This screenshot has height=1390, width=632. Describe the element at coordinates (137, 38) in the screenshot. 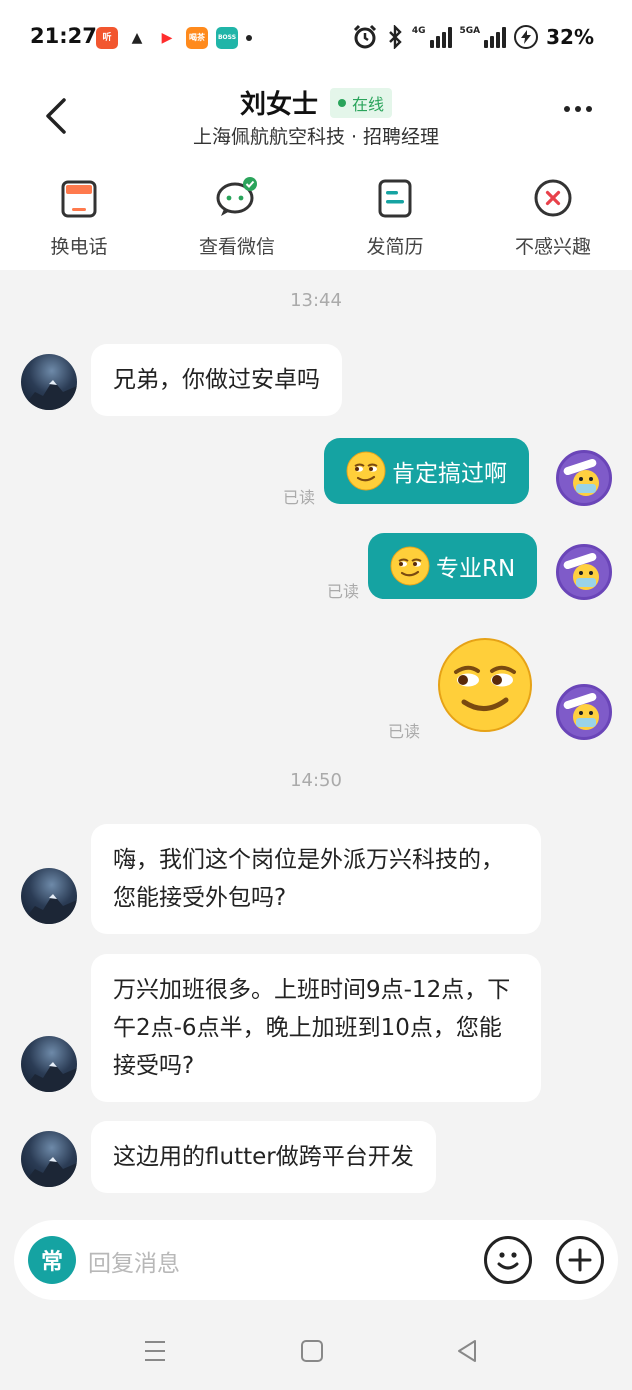

I see `app-notification-icon: ▲` at that location.